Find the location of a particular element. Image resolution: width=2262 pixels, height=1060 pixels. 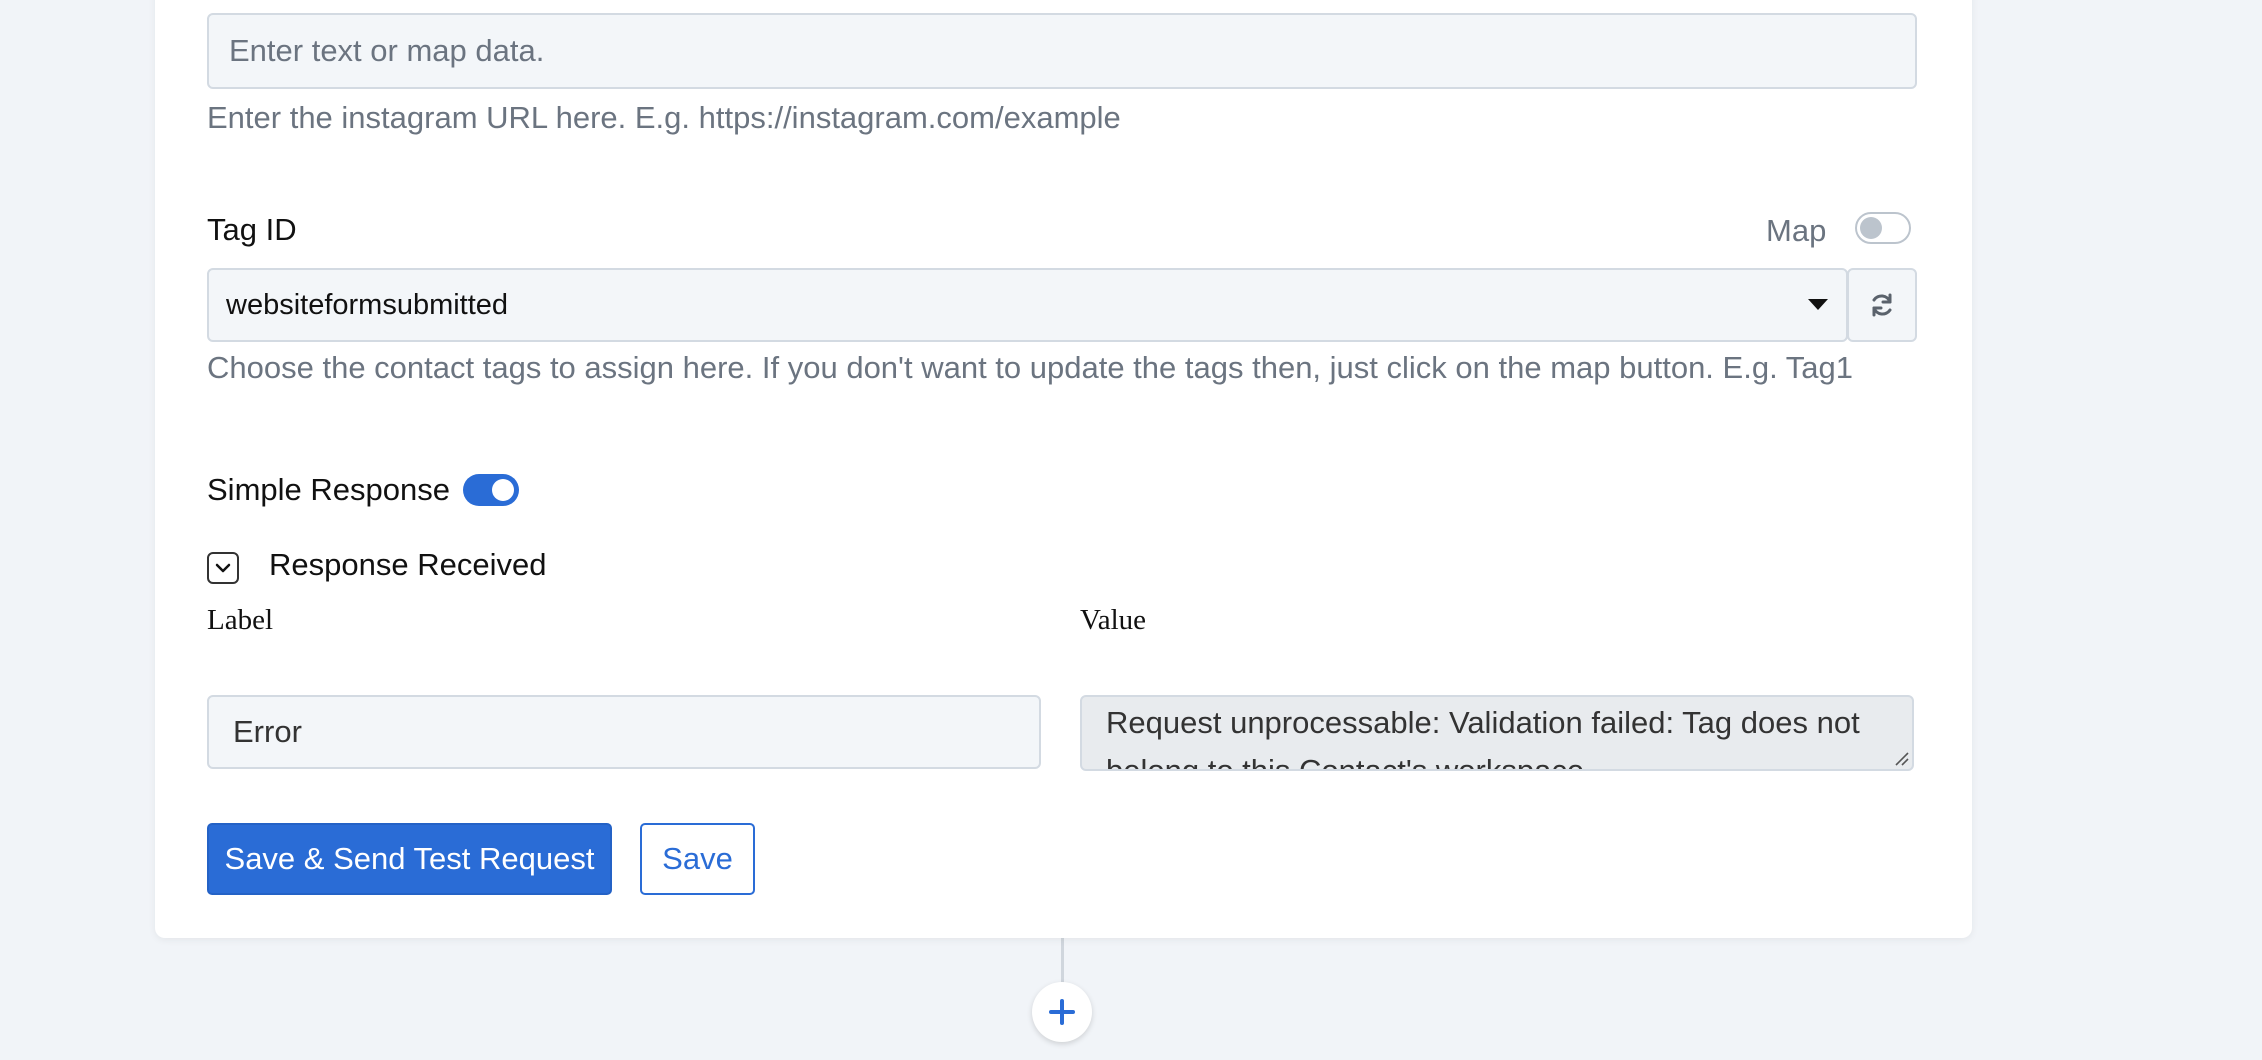

save-button: Save is located at coordinates (697, 859).